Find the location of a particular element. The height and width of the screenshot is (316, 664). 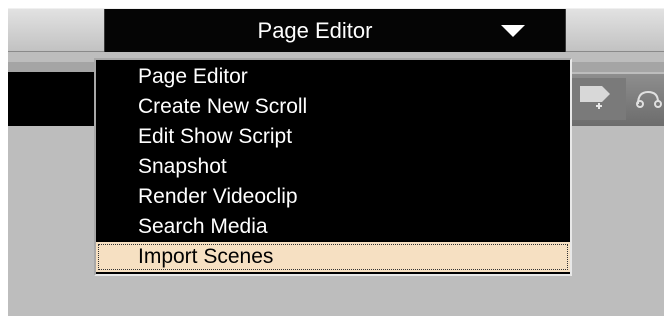

menu-item-import-scenes: Import Scenes is located at coordinates (333, 257).